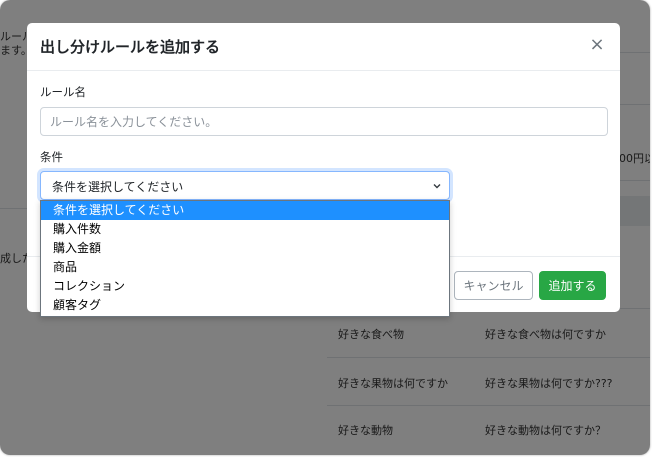 The image size is (652, 457). I want to click on rule-name-input, so click(324, 121).